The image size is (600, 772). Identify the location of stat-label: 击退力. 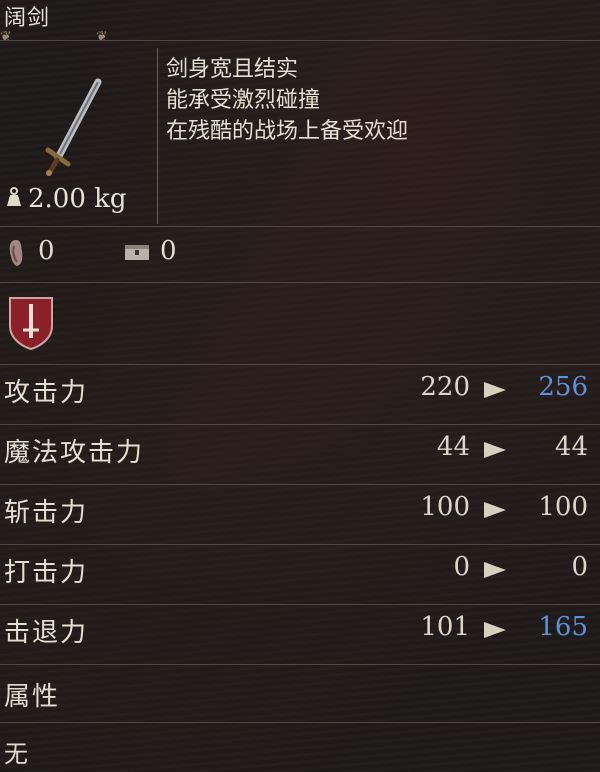
(46, 633).